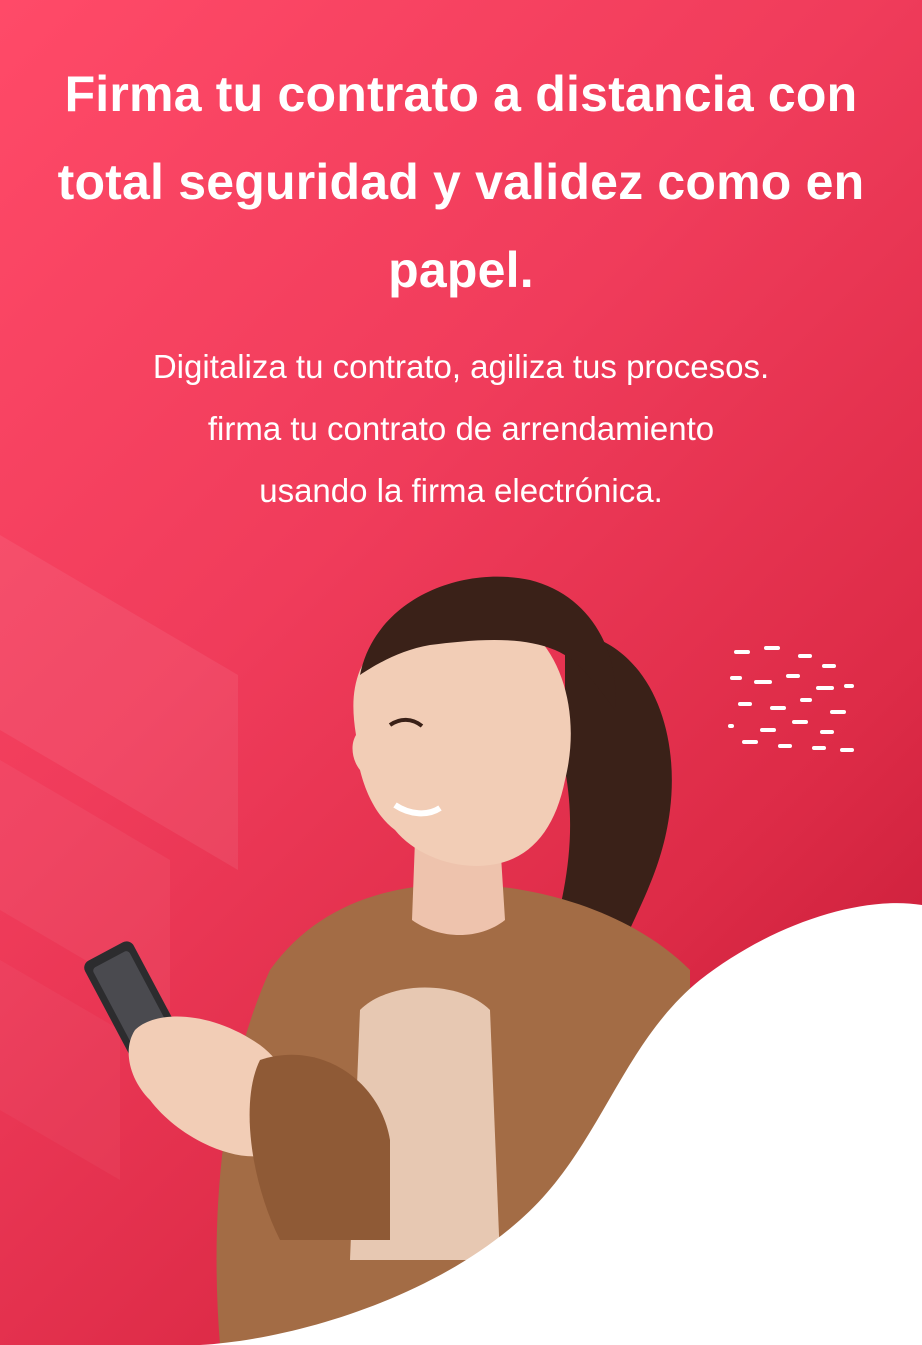 The image size is (922, 1345). Describe the element at coordinates (791, 699) in the screenshot. I see `dash-pattern-icon` at that location.